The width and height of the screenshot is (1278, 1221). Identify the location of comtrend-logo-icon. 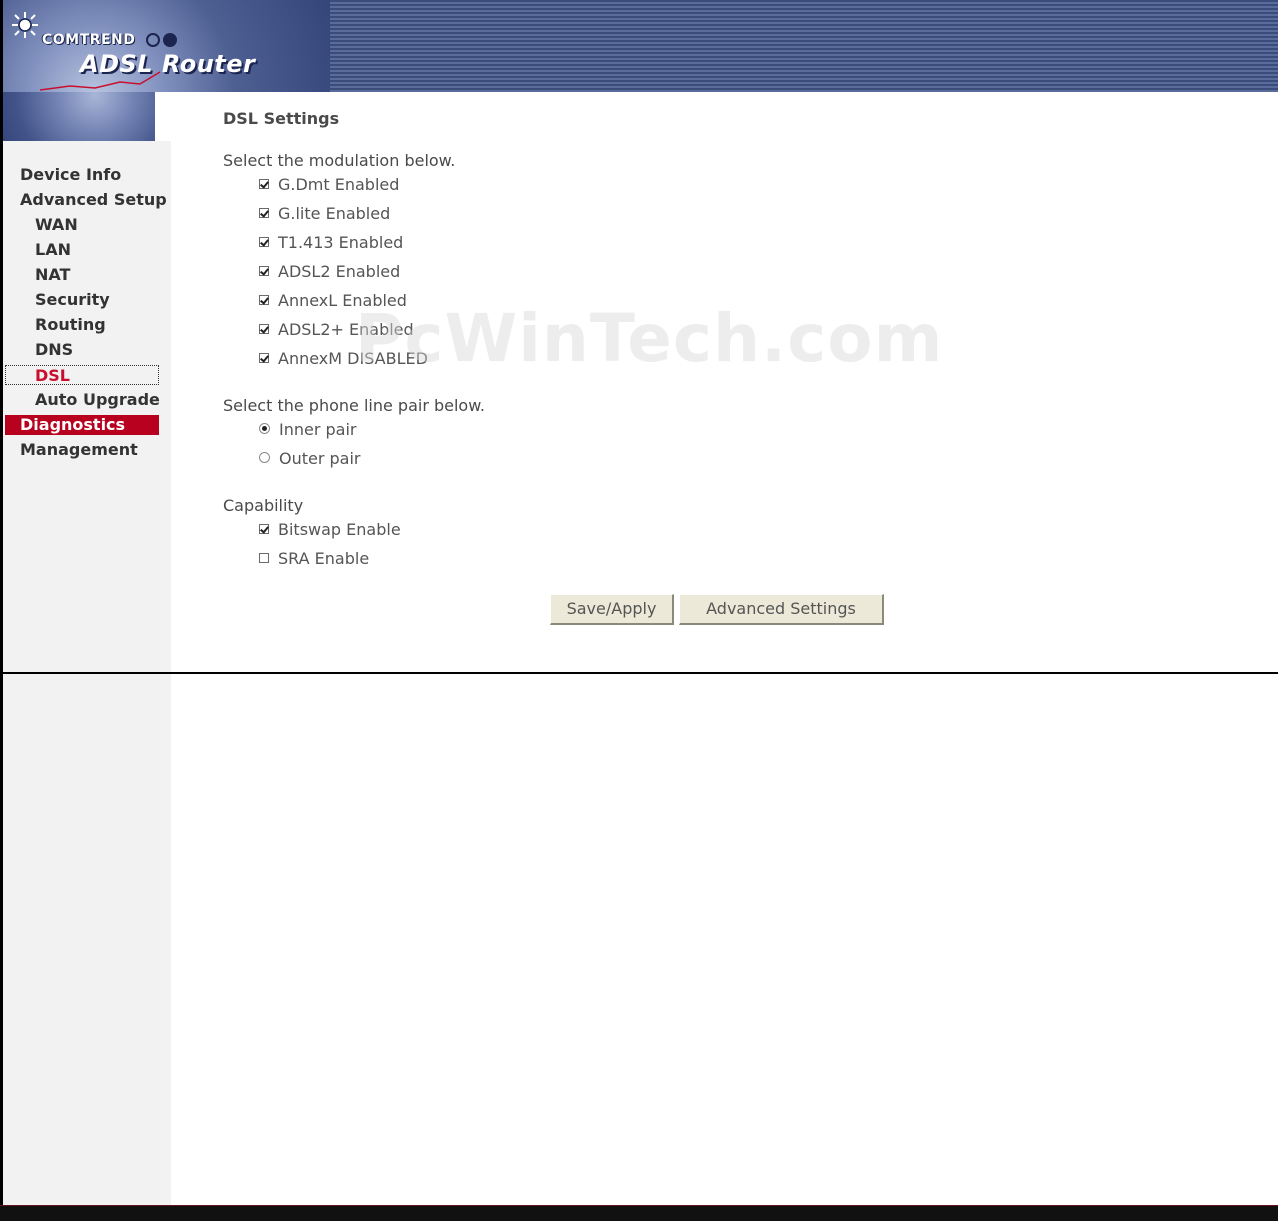
(25, 25).